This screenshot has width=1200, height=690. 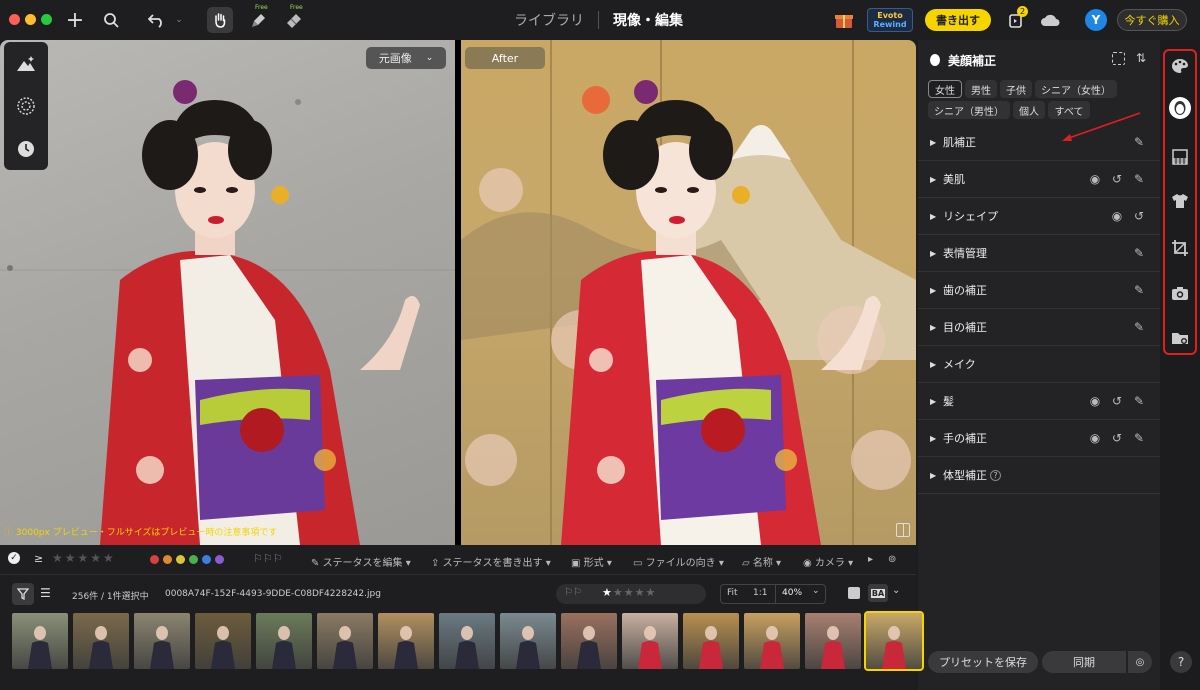 I want to click on texture-icon, so click(x=26, y=106).